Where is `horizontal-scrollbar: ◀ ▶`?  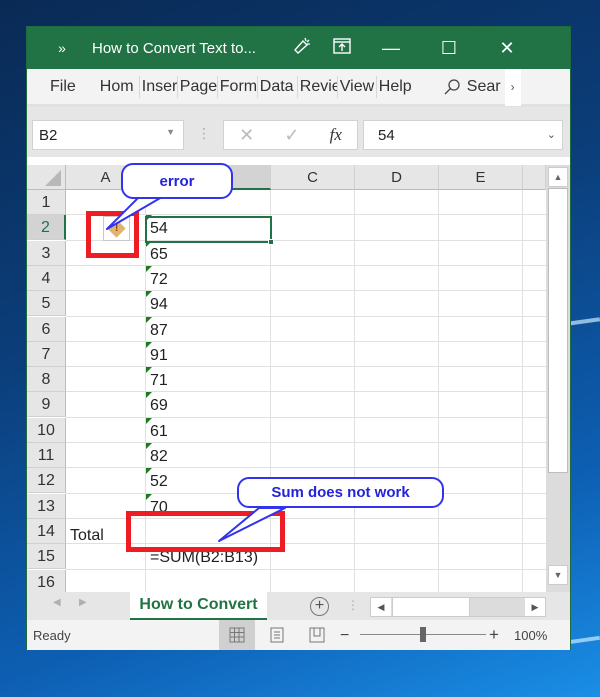
horizontal-scrollbar: ◀ ▶ is located at coordinates (458, 607).